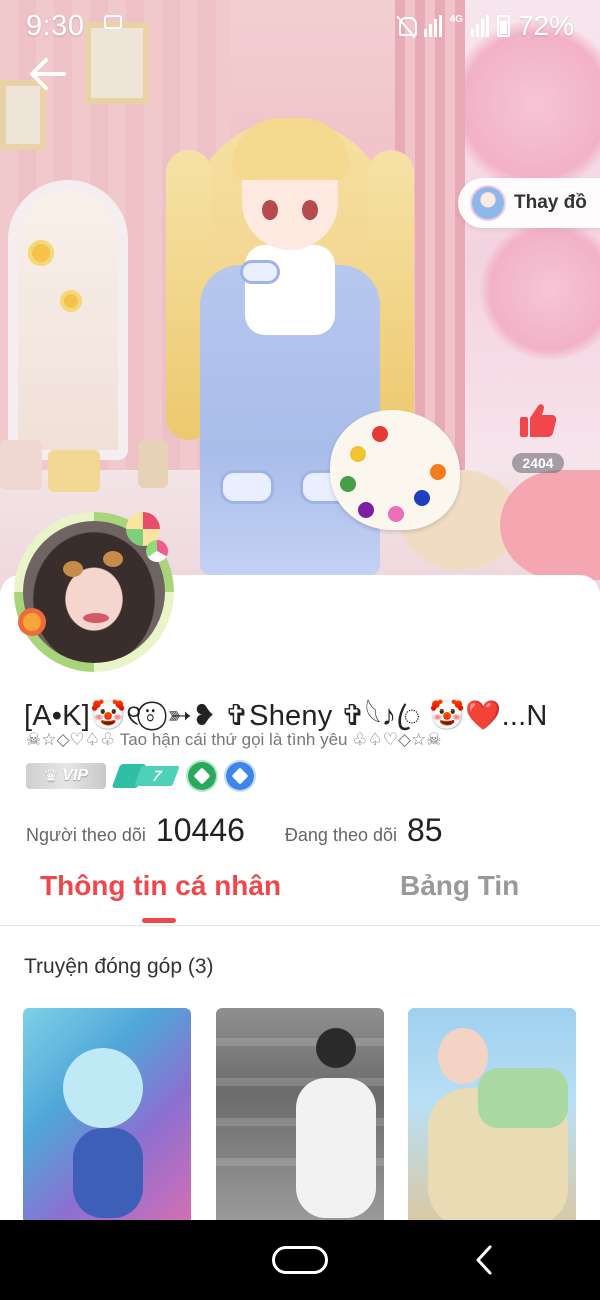 This screenshot has width=600, height=1300. What do you see at coordinates (341, 835) in the screenshot?
I see `following-label: Đang theo dõi` at bounding box center [341, 835].